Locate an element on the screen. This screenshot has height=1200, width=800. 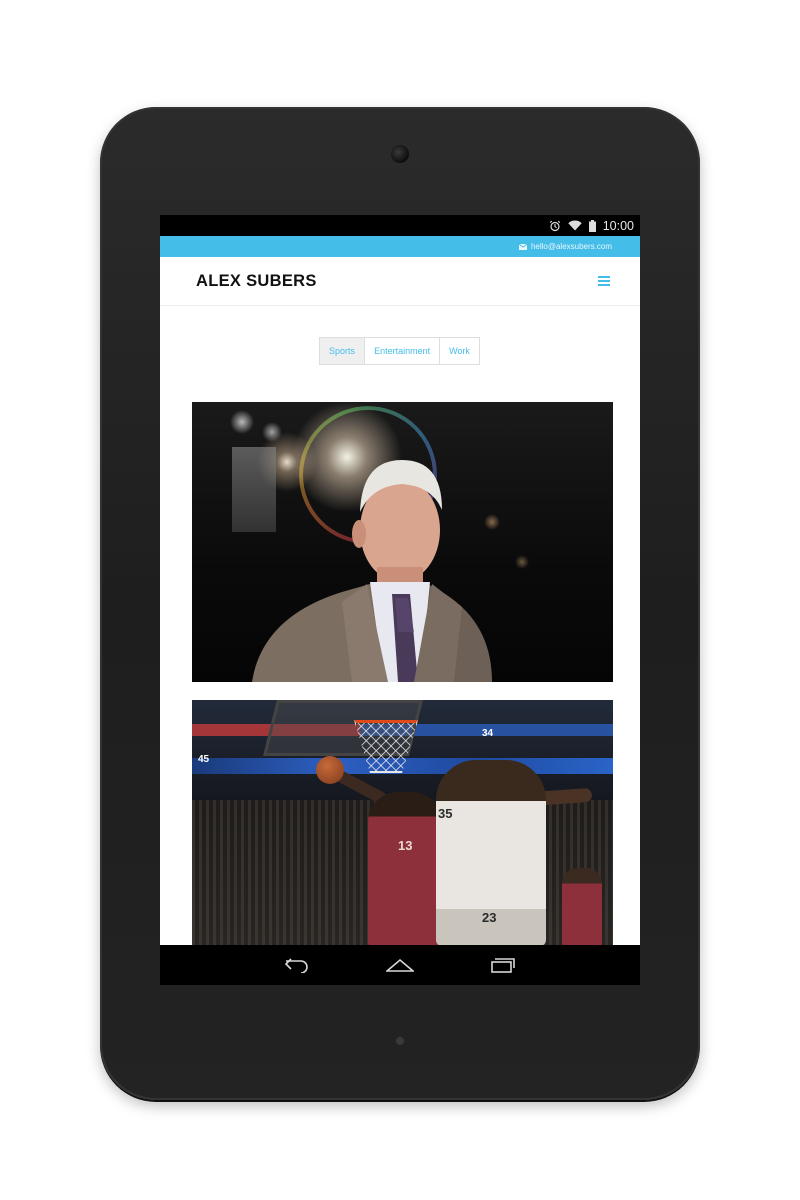
back-icon is located at coordinates (297, 965).